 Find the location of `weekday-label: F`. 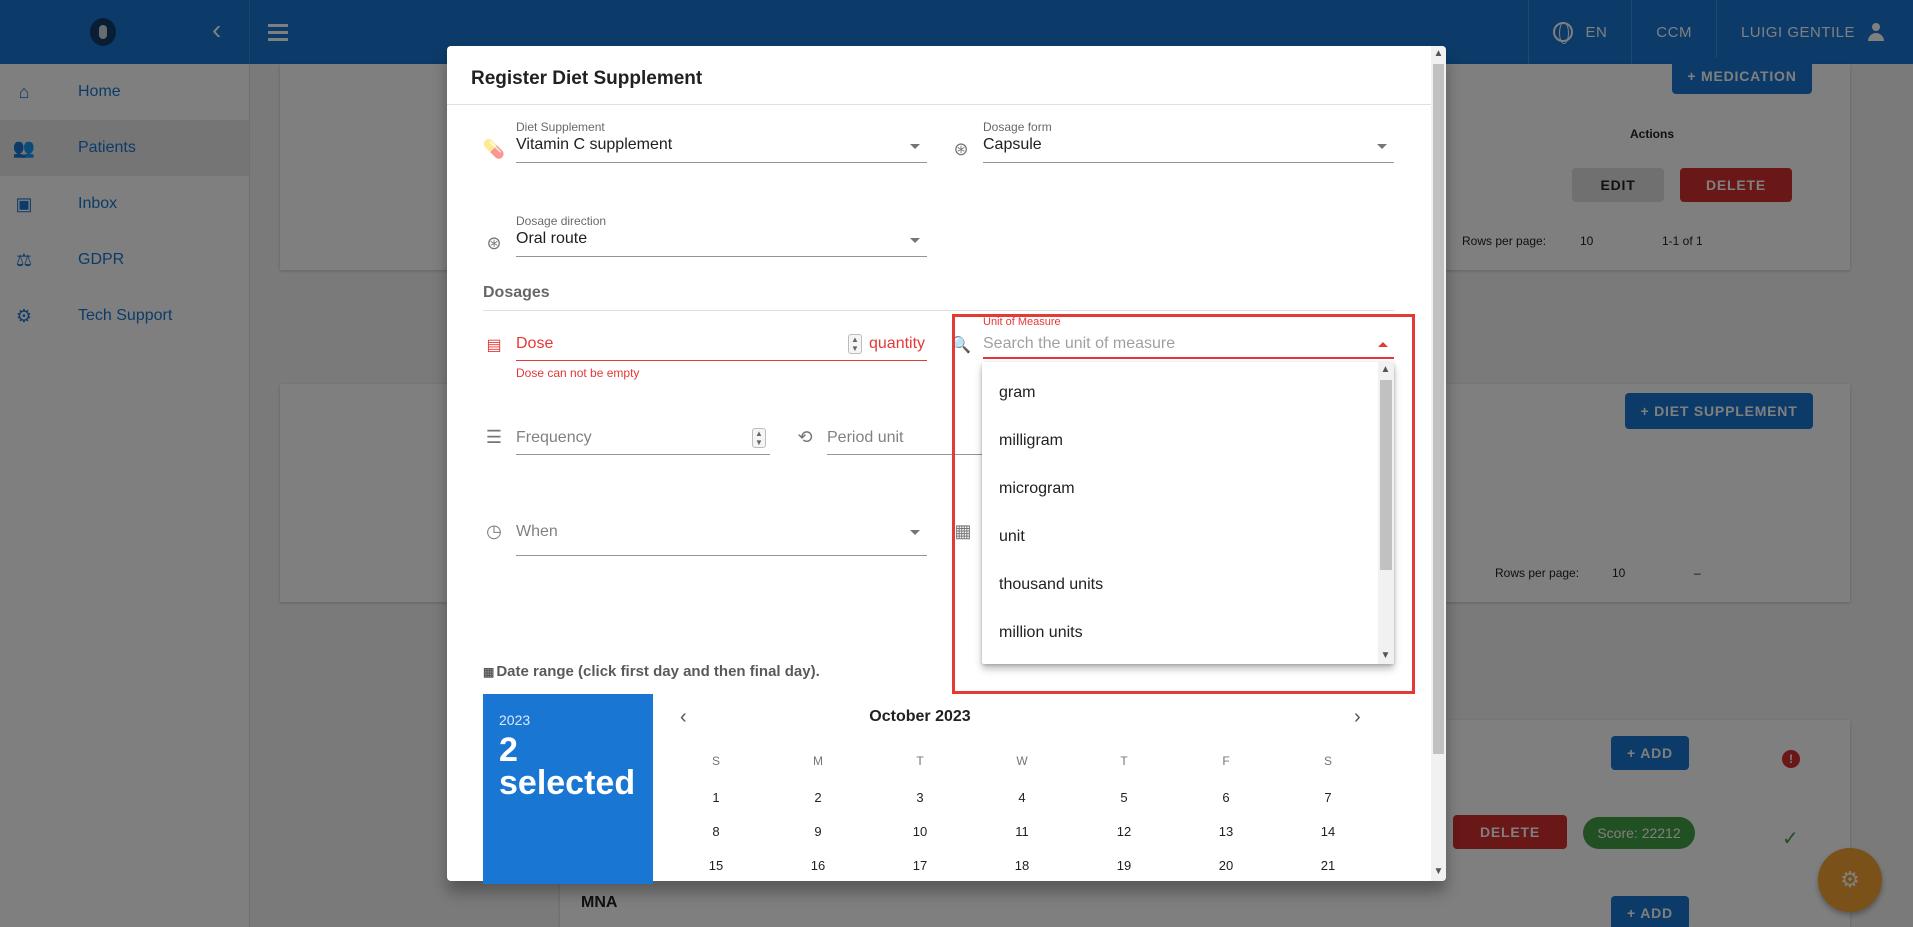

weekday-label: F is located at coordinates (1226, 761).